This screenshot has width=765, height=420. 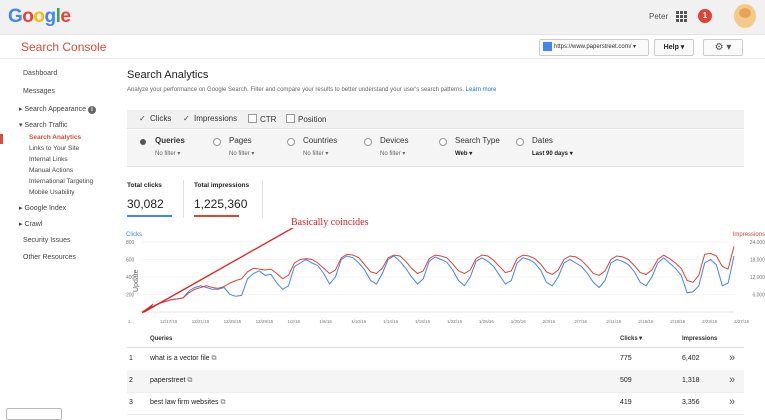 I want to click on filter-value: Last 90 days ▾, so click(x=552, y=153).